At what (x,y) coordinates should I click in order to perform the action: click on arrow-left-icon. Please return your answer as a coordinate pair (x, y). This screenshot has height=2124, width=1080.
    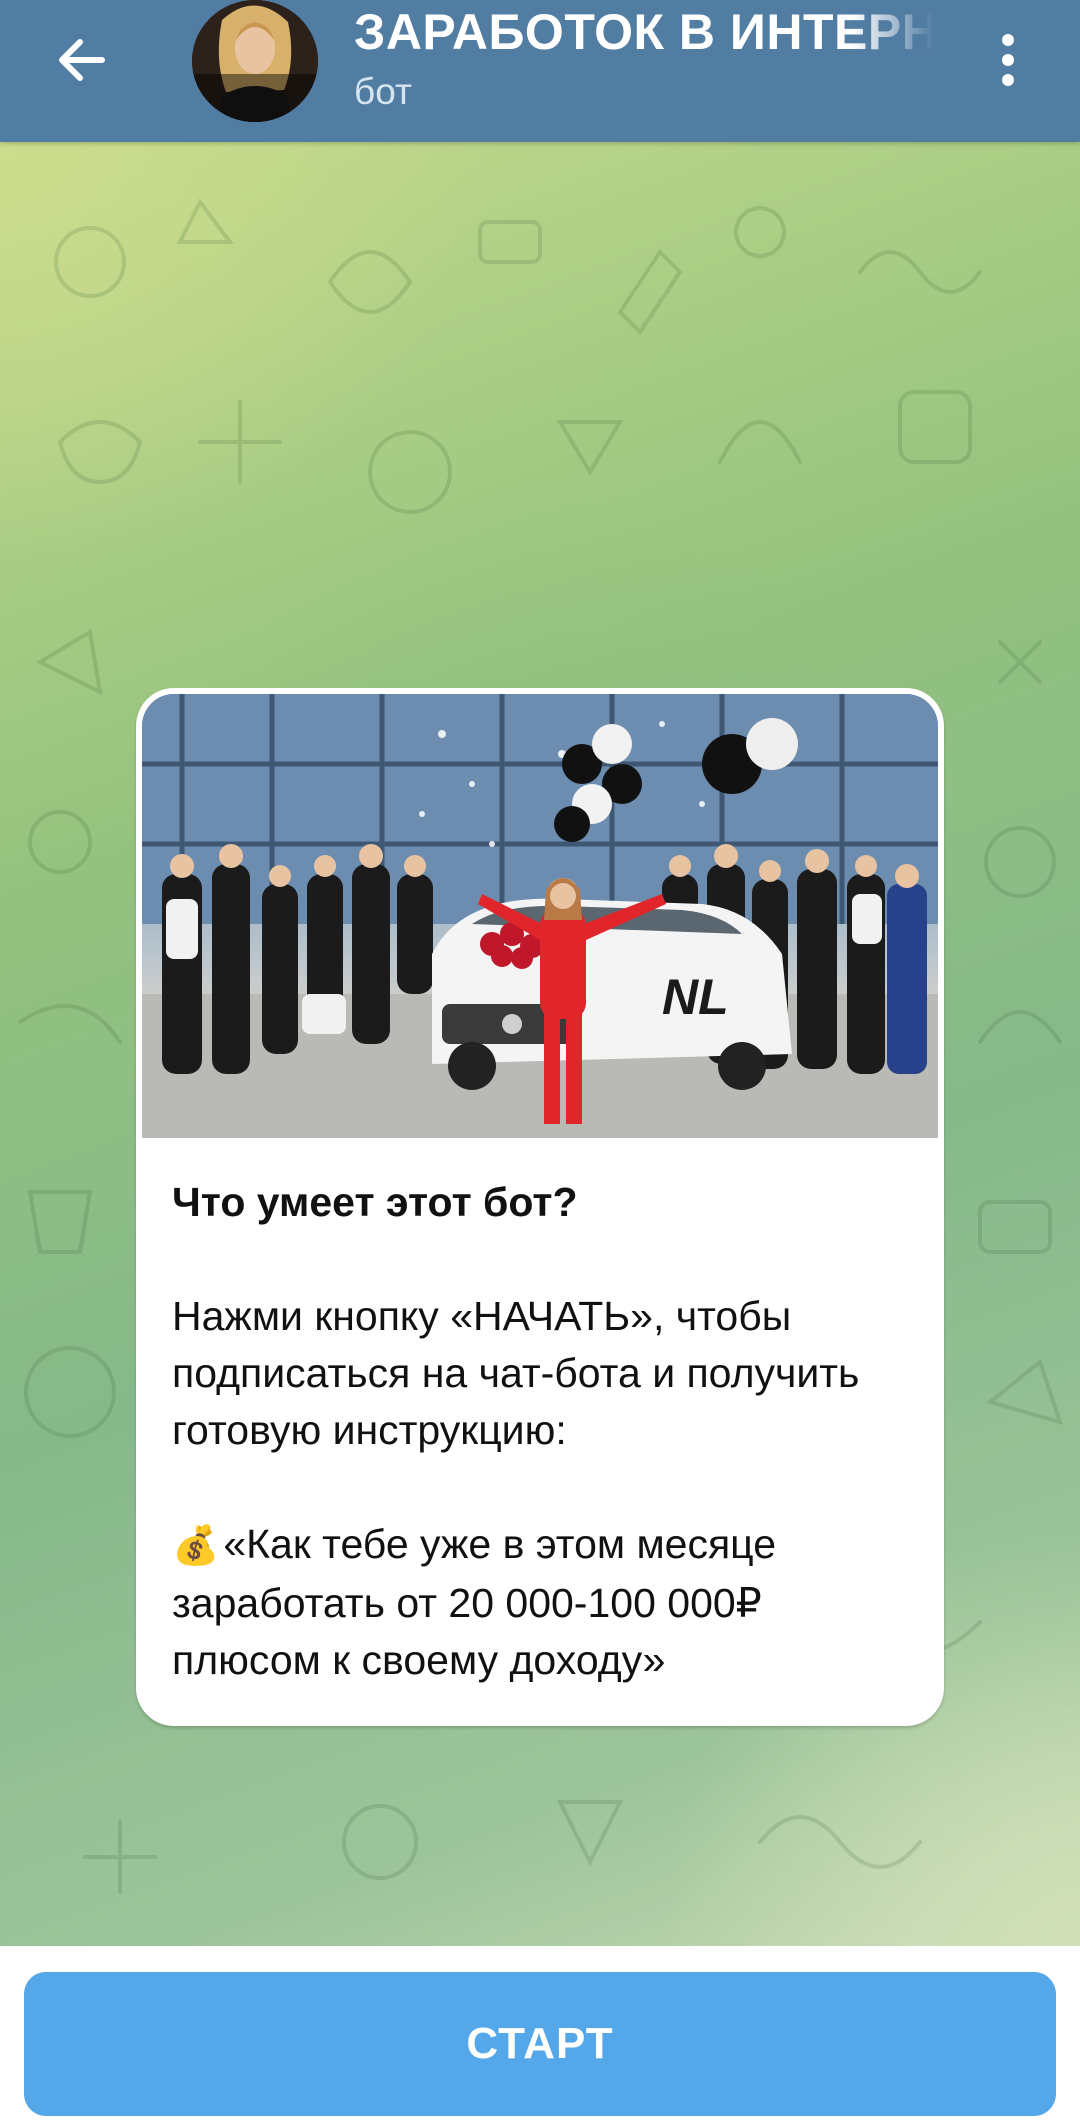
    Looking at the image, I should click on (82, 62).